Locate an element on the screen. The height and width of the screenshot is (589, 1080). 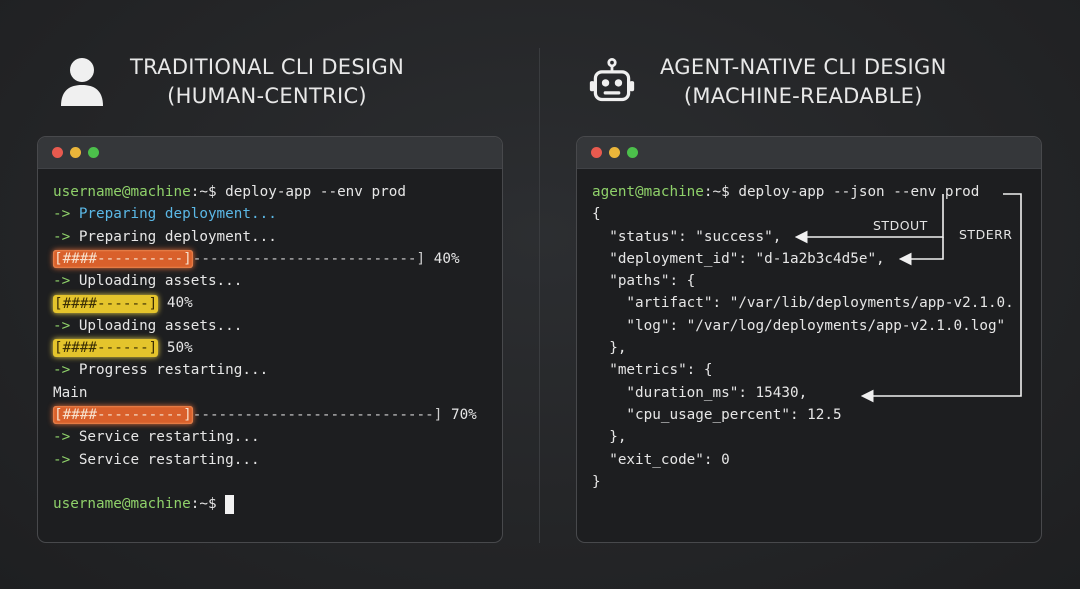
stderr-label: STDERR is located at coordinates (986, 234).